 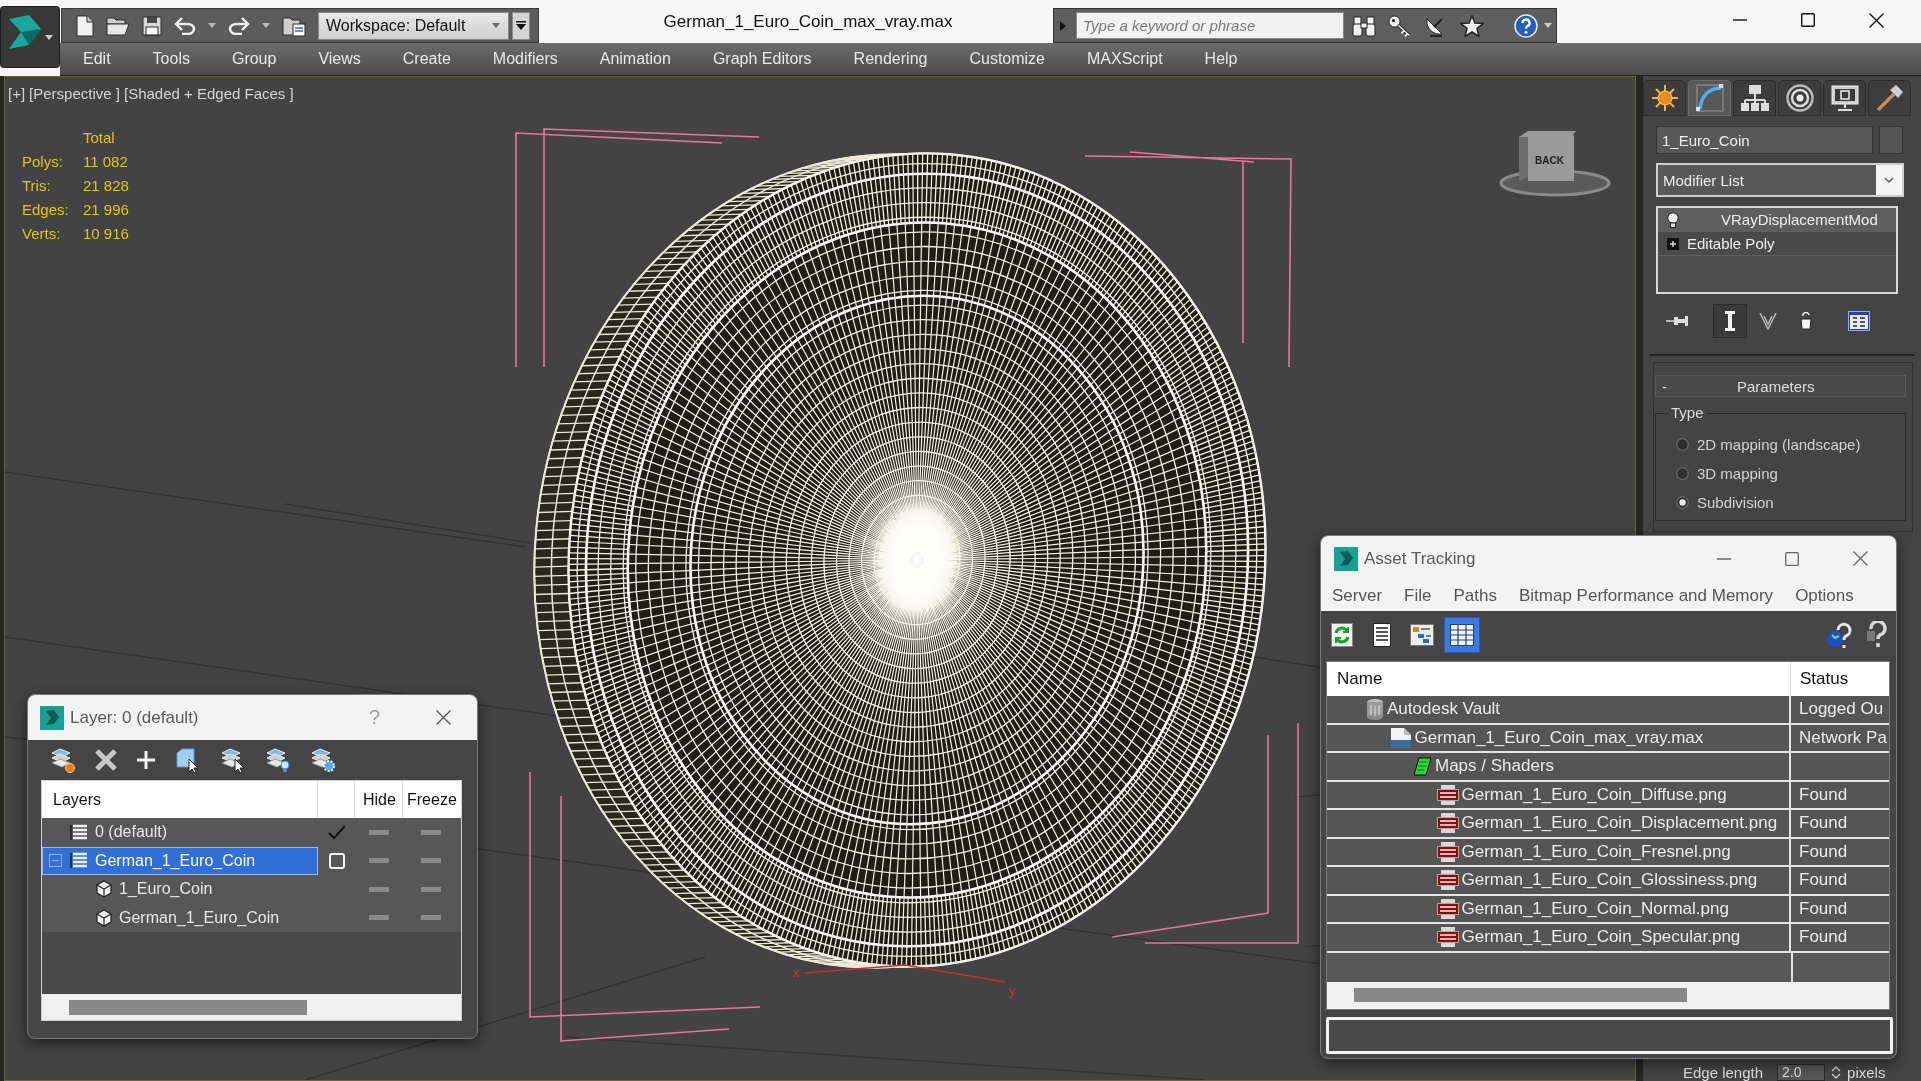 What do you see at coordinates (1790, 502) in the screenshot?
I see `radio-option: Subdivision` at bounding box center [1790, 502].